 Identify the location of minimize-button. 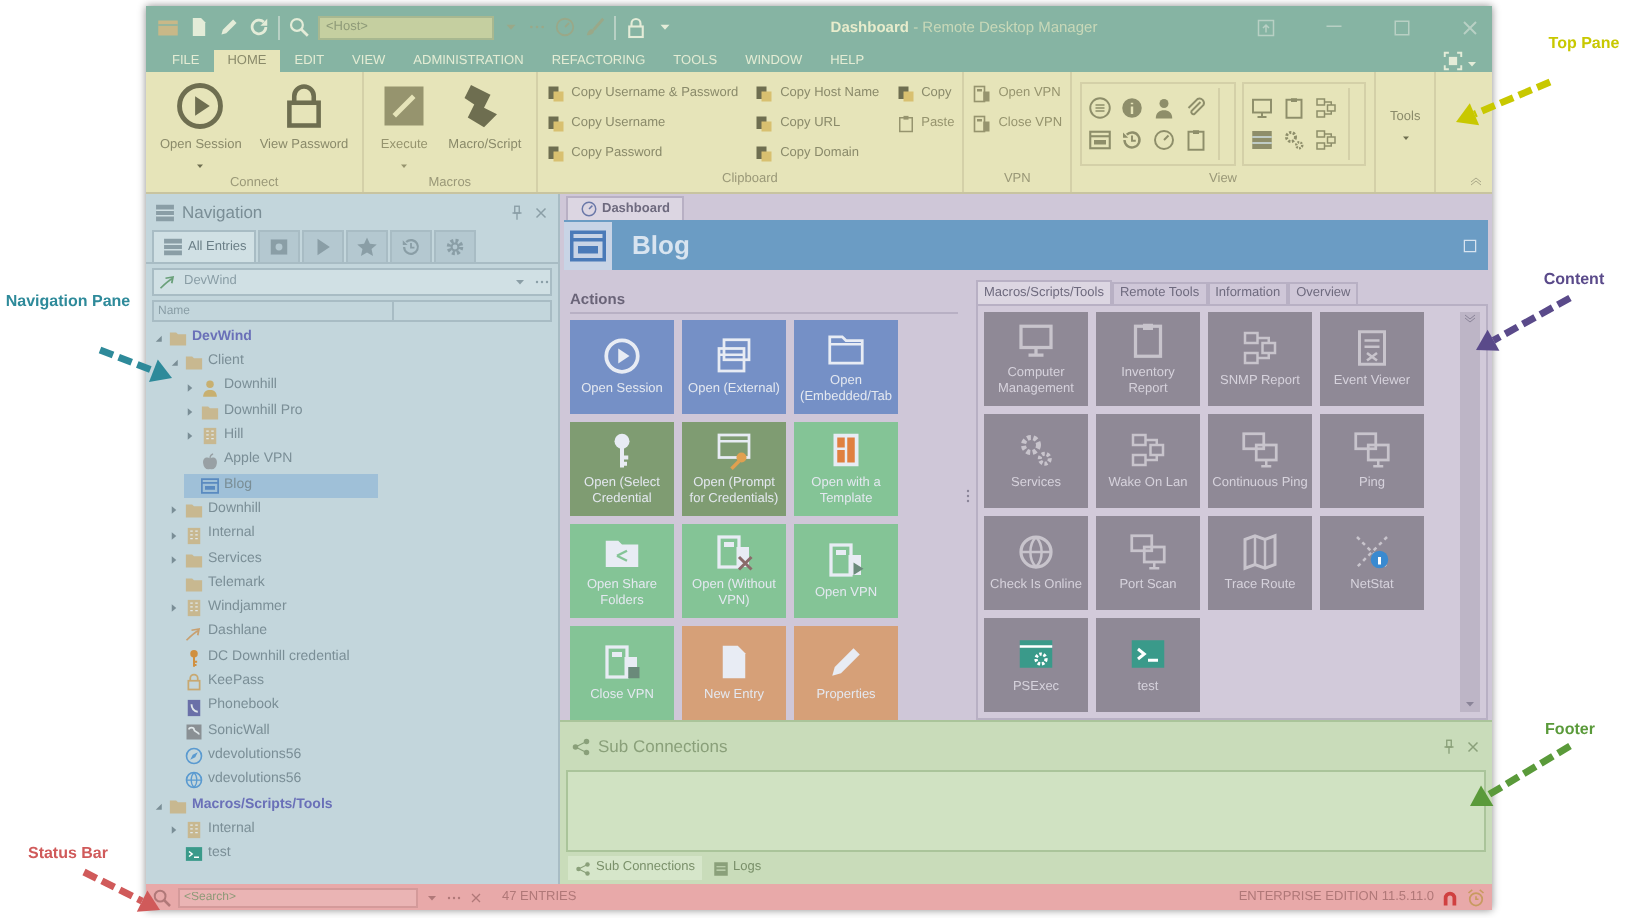
(1334, 27).